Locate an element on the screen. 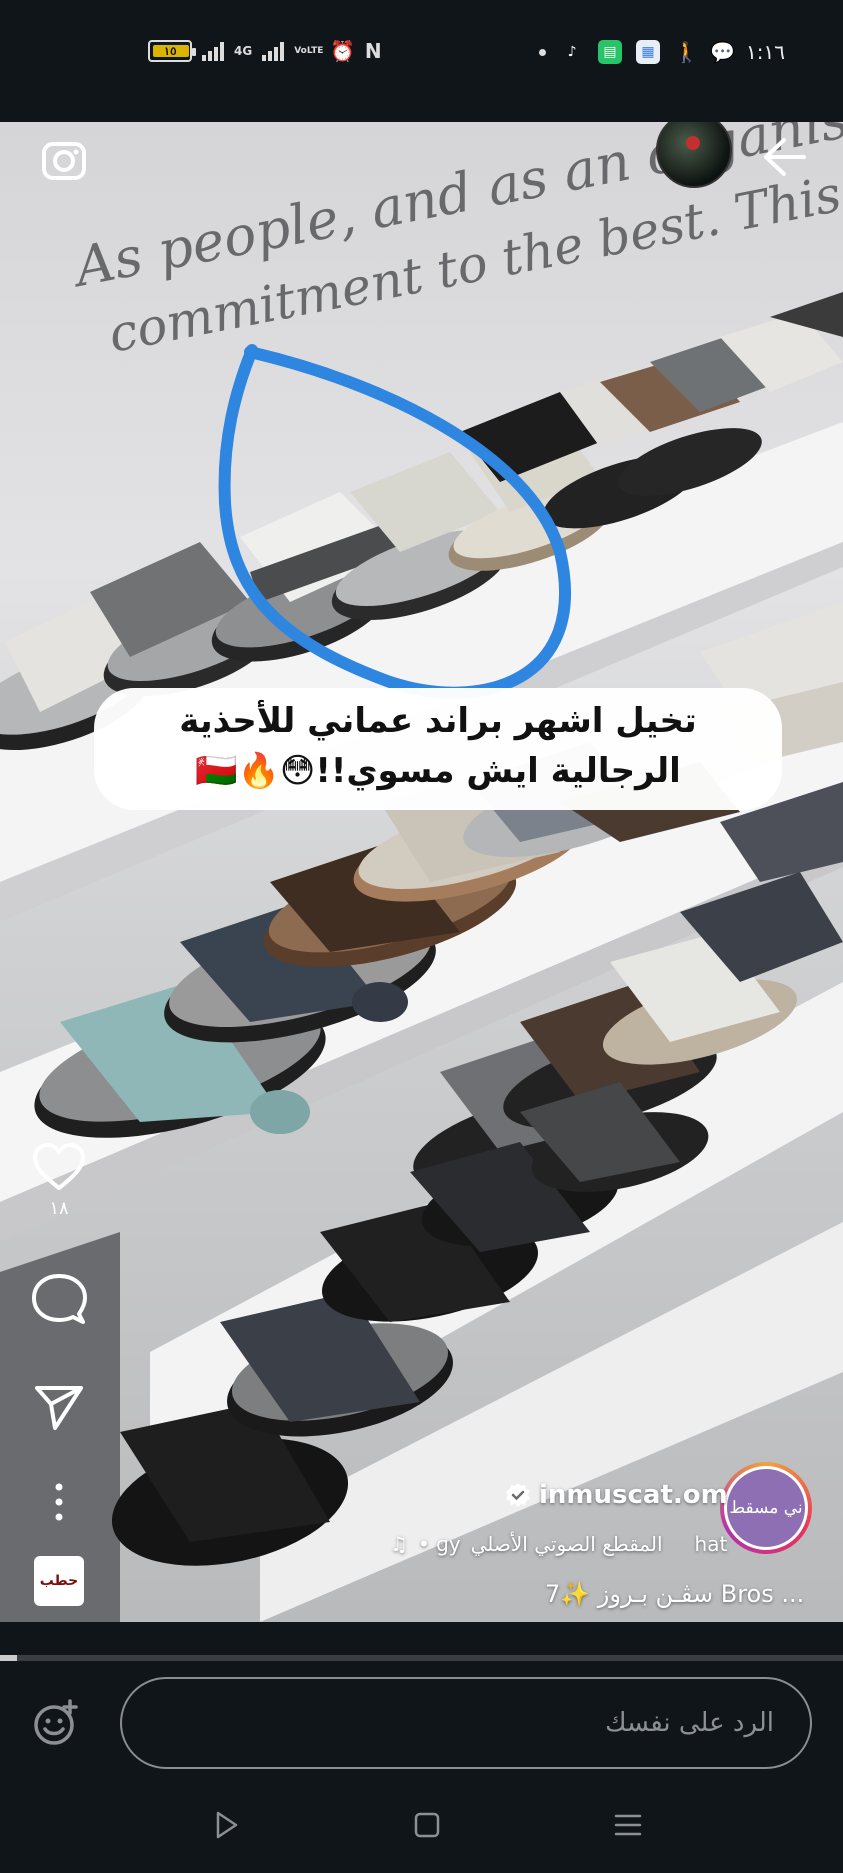  add-emoji-icon is located at coordinates (56, 1723).